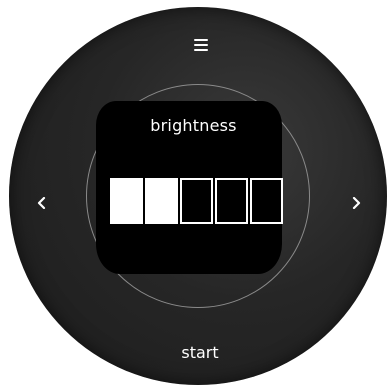 This screenshot has height=385, width=387. What do you see at coordinates (201, 45) in the screenshot?
I see `hamburger-menu-icon` at bounding box center [201, 45].